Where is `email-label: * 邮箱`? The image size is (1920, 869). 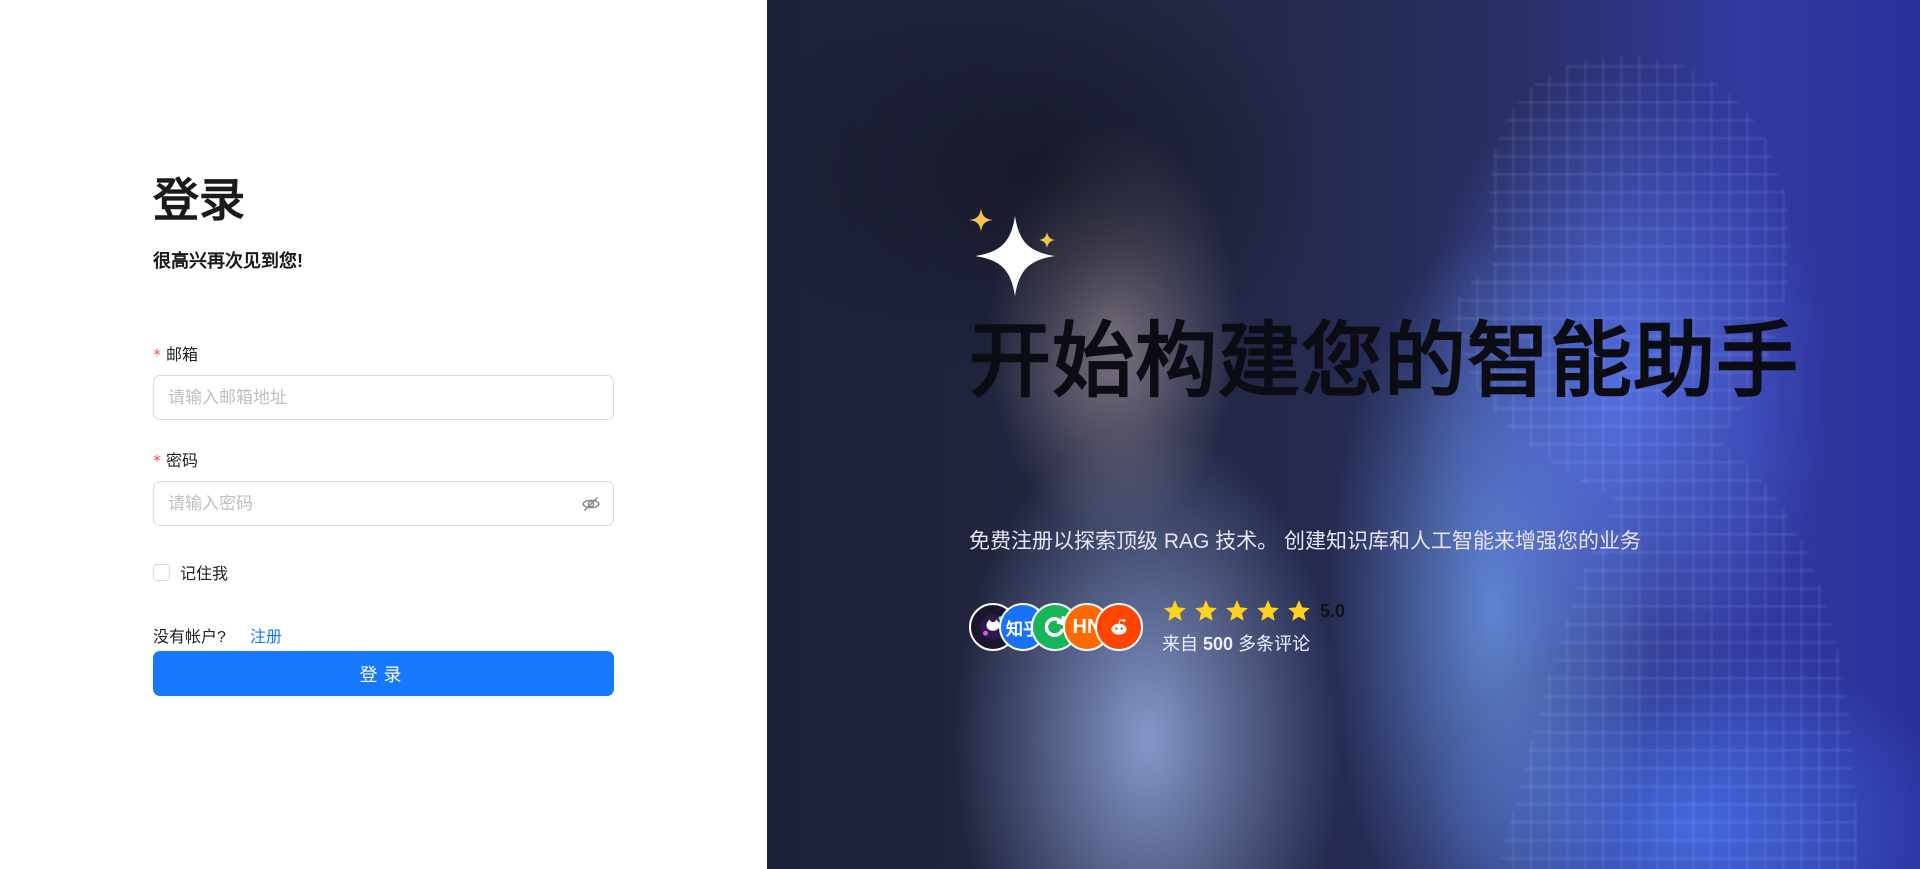
email-label: * 邮箱 is located at coordinates (175, 353).